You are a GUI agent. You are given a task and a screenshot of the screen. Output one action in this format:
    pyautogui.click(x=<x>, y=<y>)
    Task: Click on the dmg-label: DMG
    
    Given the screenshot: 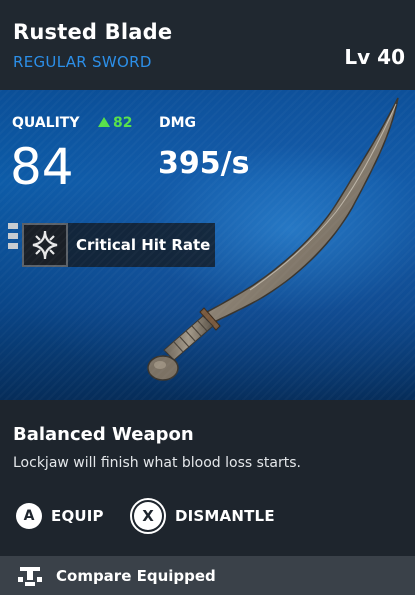 What is the action you would take?
    pyautogui.click(x=178, y=123)
    